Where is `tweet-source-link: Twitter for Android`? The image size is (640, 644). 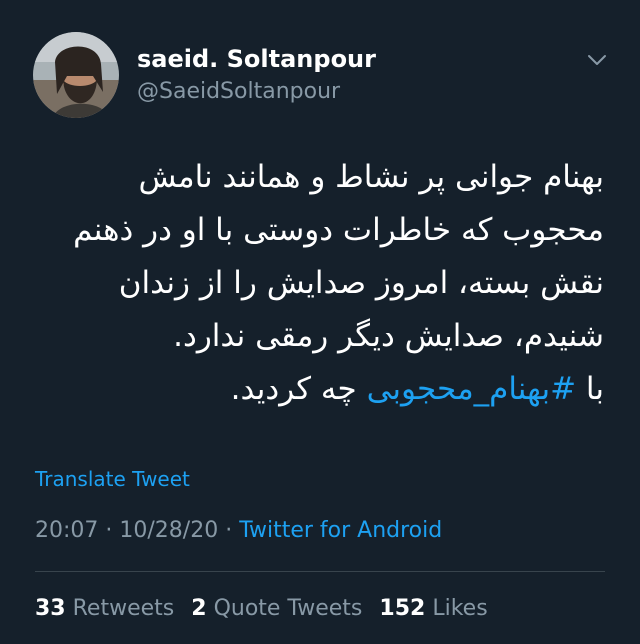
tweet-source-link: Twitter for Android is located at coordinates (340, 530).